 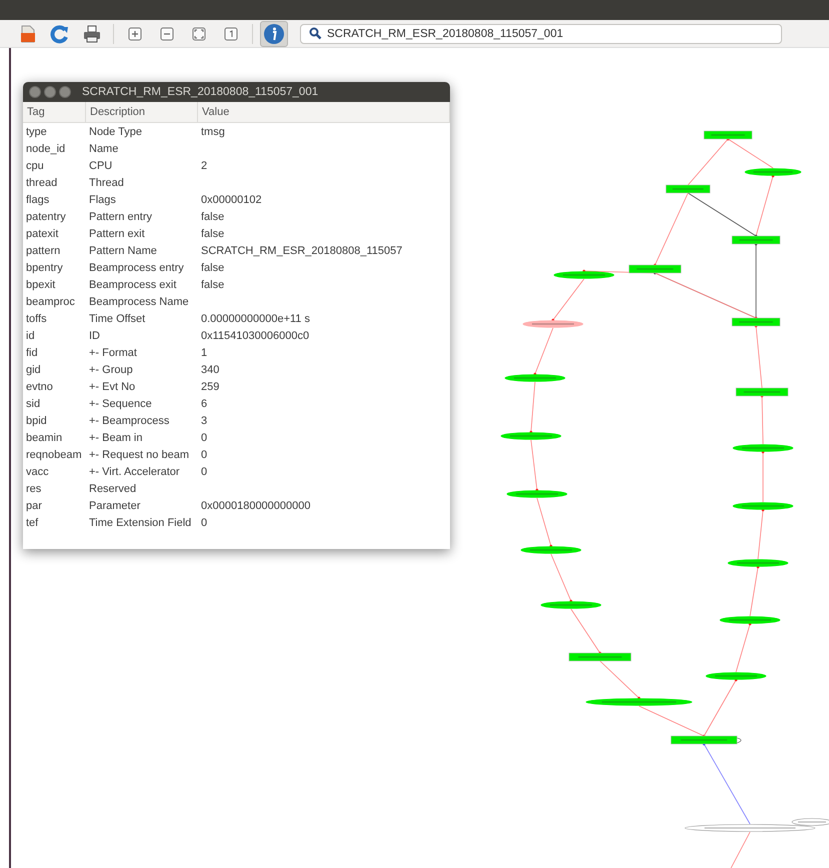 What do you see at coordinates (204, 420) in the screenshot?
I see `table-cell-text: 3` at bounding box center [204, 420].